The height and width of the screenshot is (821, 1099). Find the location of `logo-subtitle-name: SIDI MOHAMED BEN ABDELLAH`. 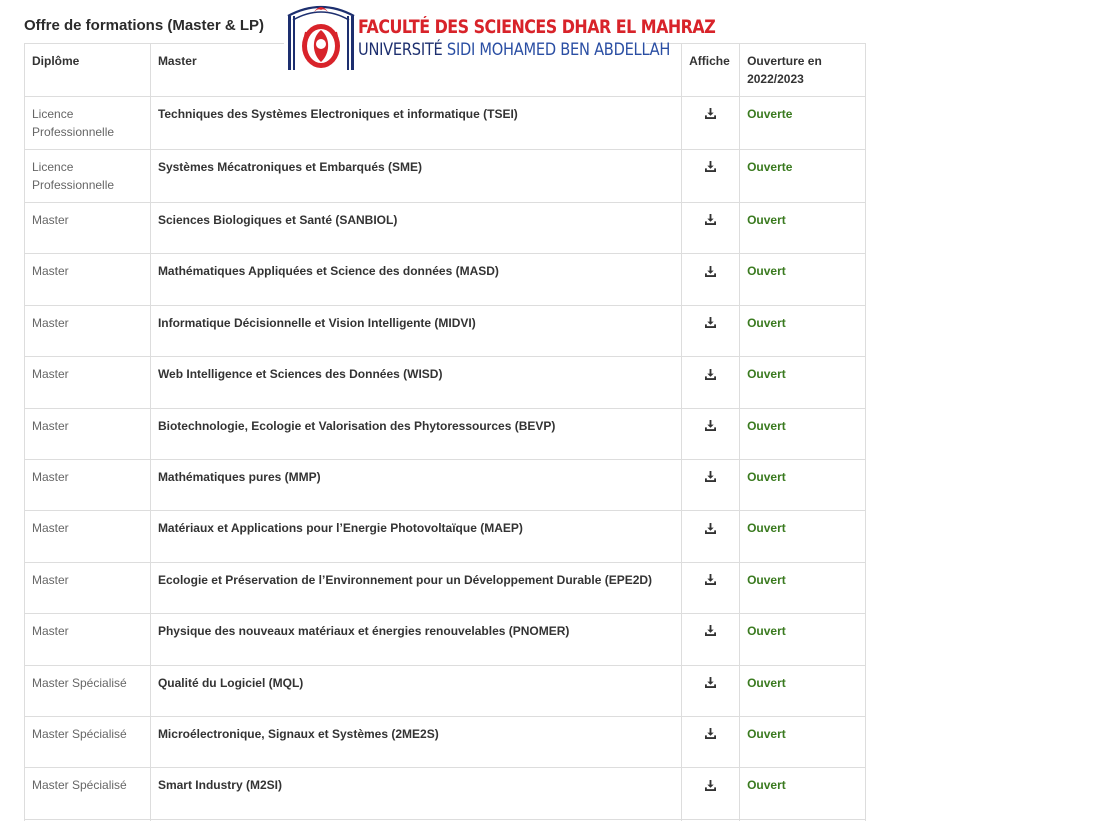

logo-subtitle-name: SIDI MOHAMED BEN ABDELLAH is located at coordinates (558, 49).